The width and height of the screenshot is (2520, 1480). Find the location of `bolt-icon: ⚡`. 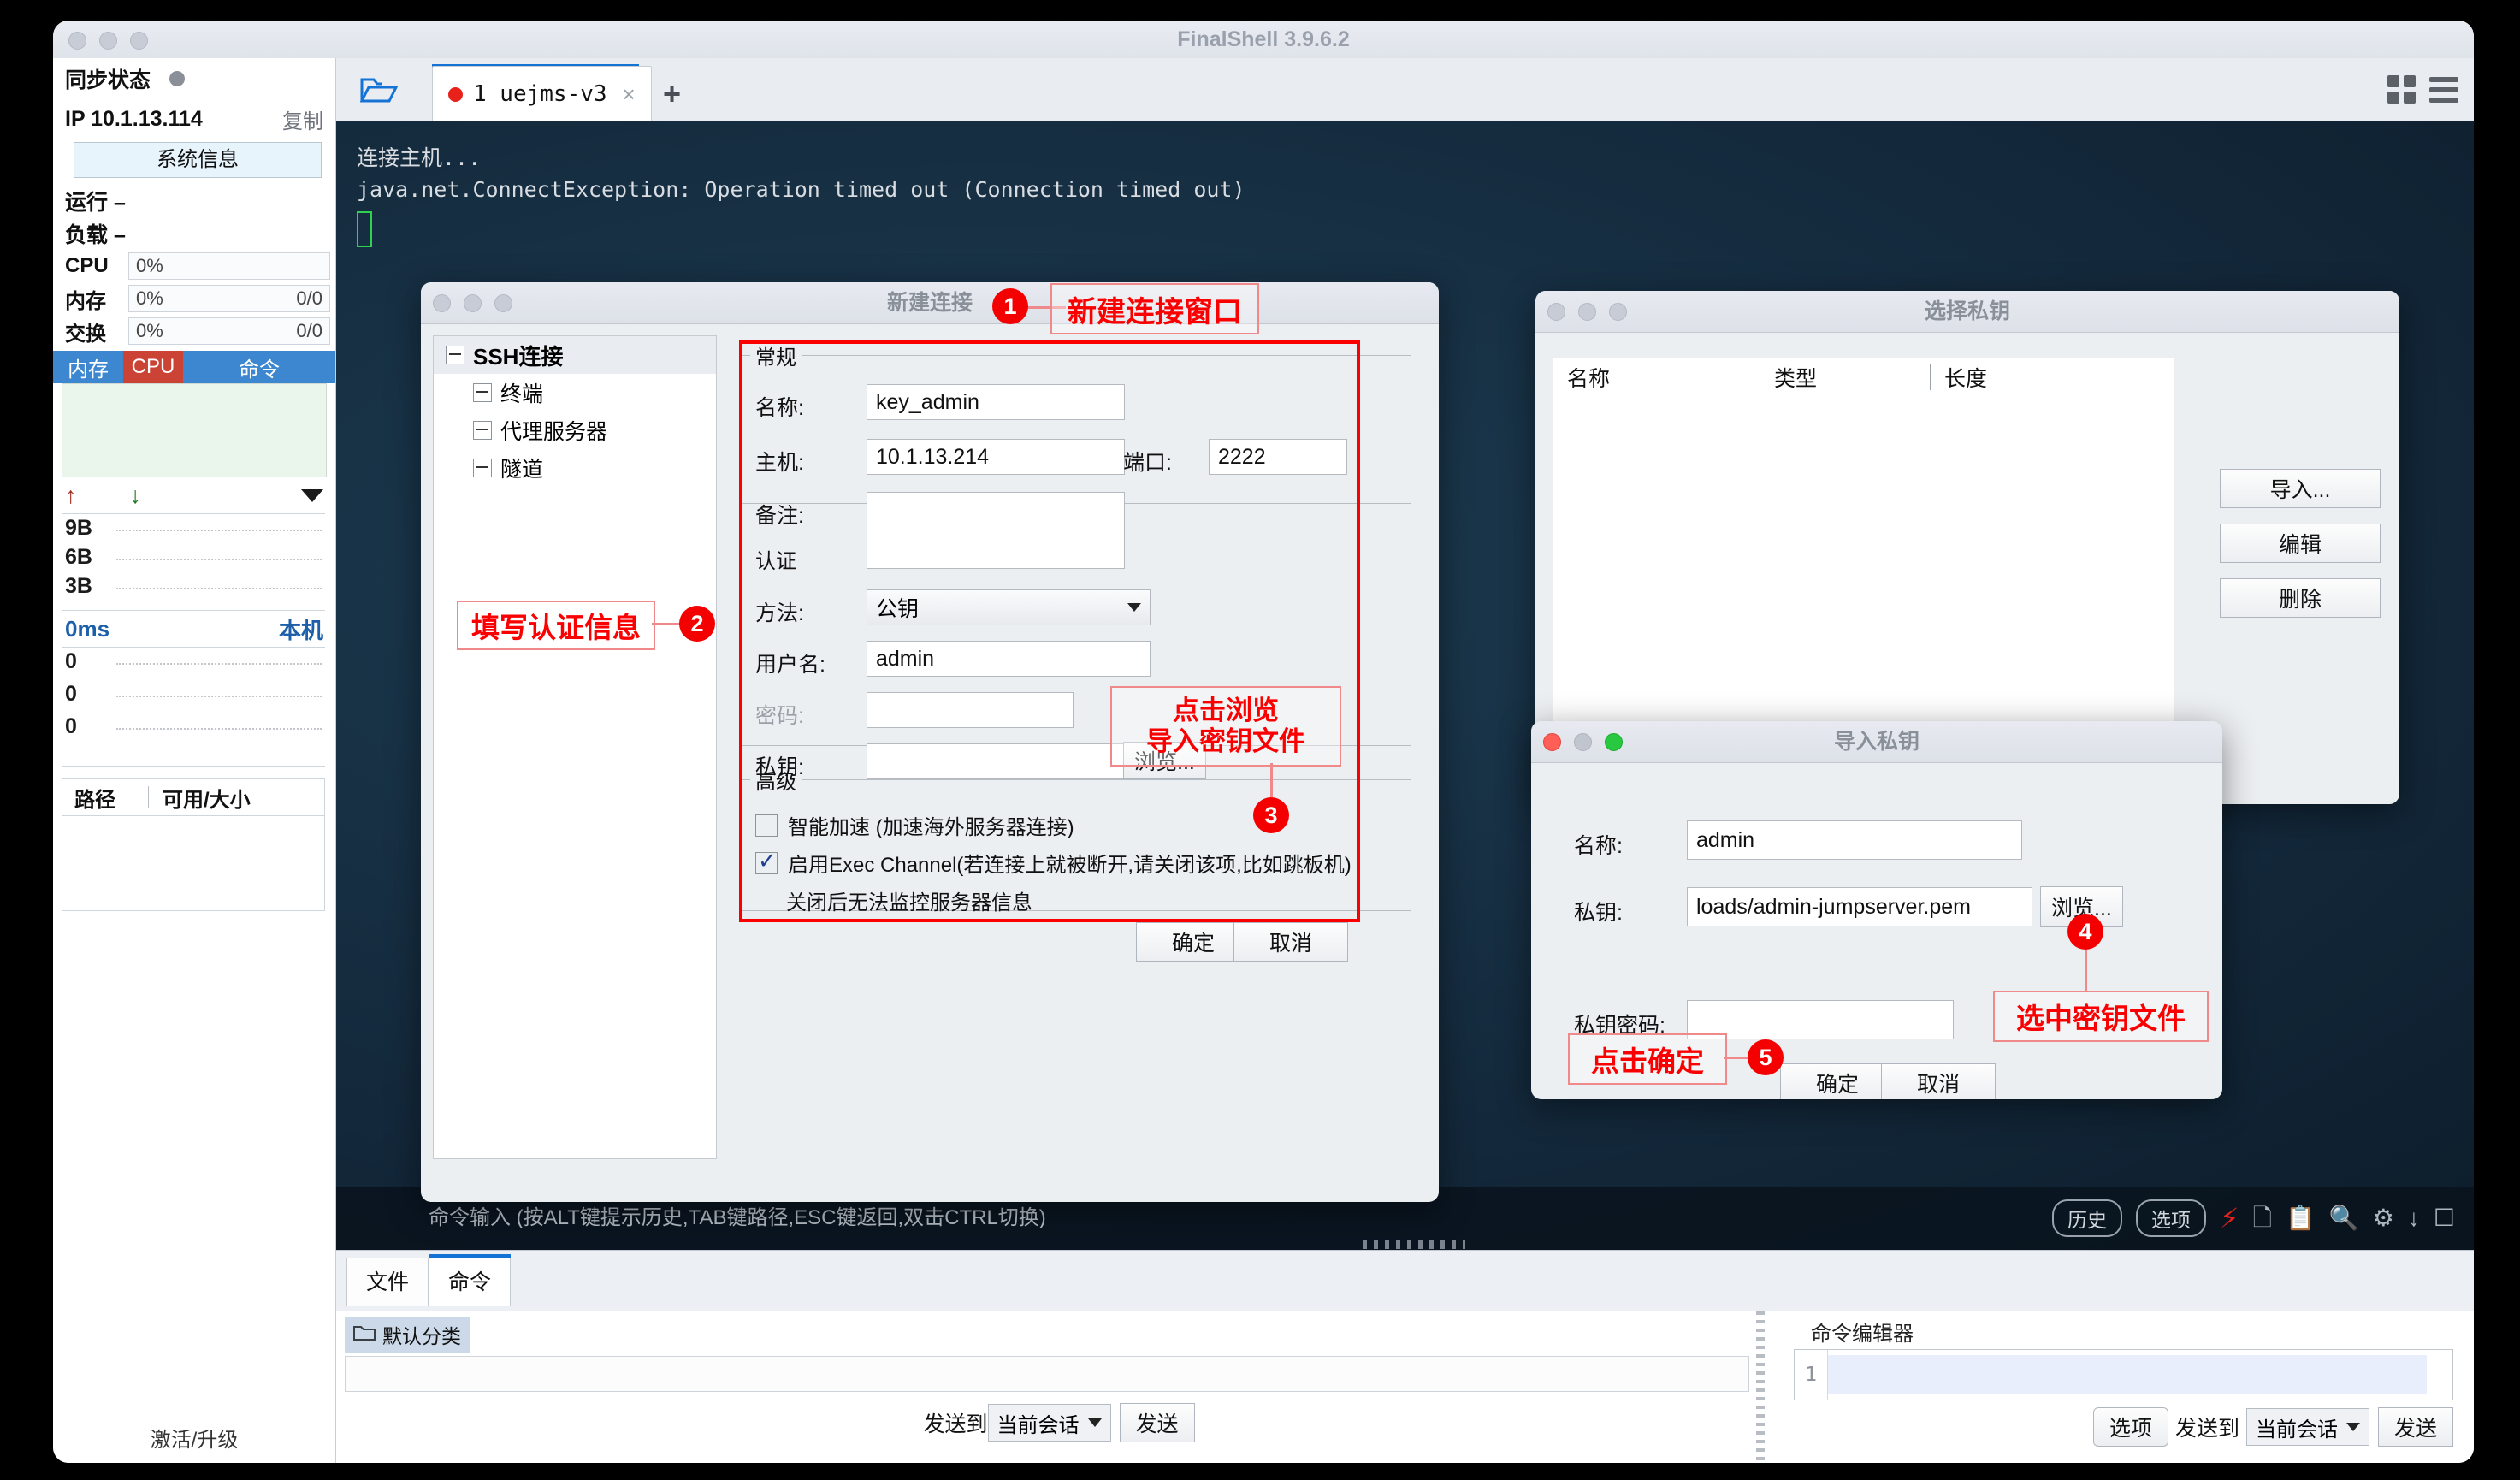

bolt-icon: ⚡ is located at coordinates (2230, 1218).